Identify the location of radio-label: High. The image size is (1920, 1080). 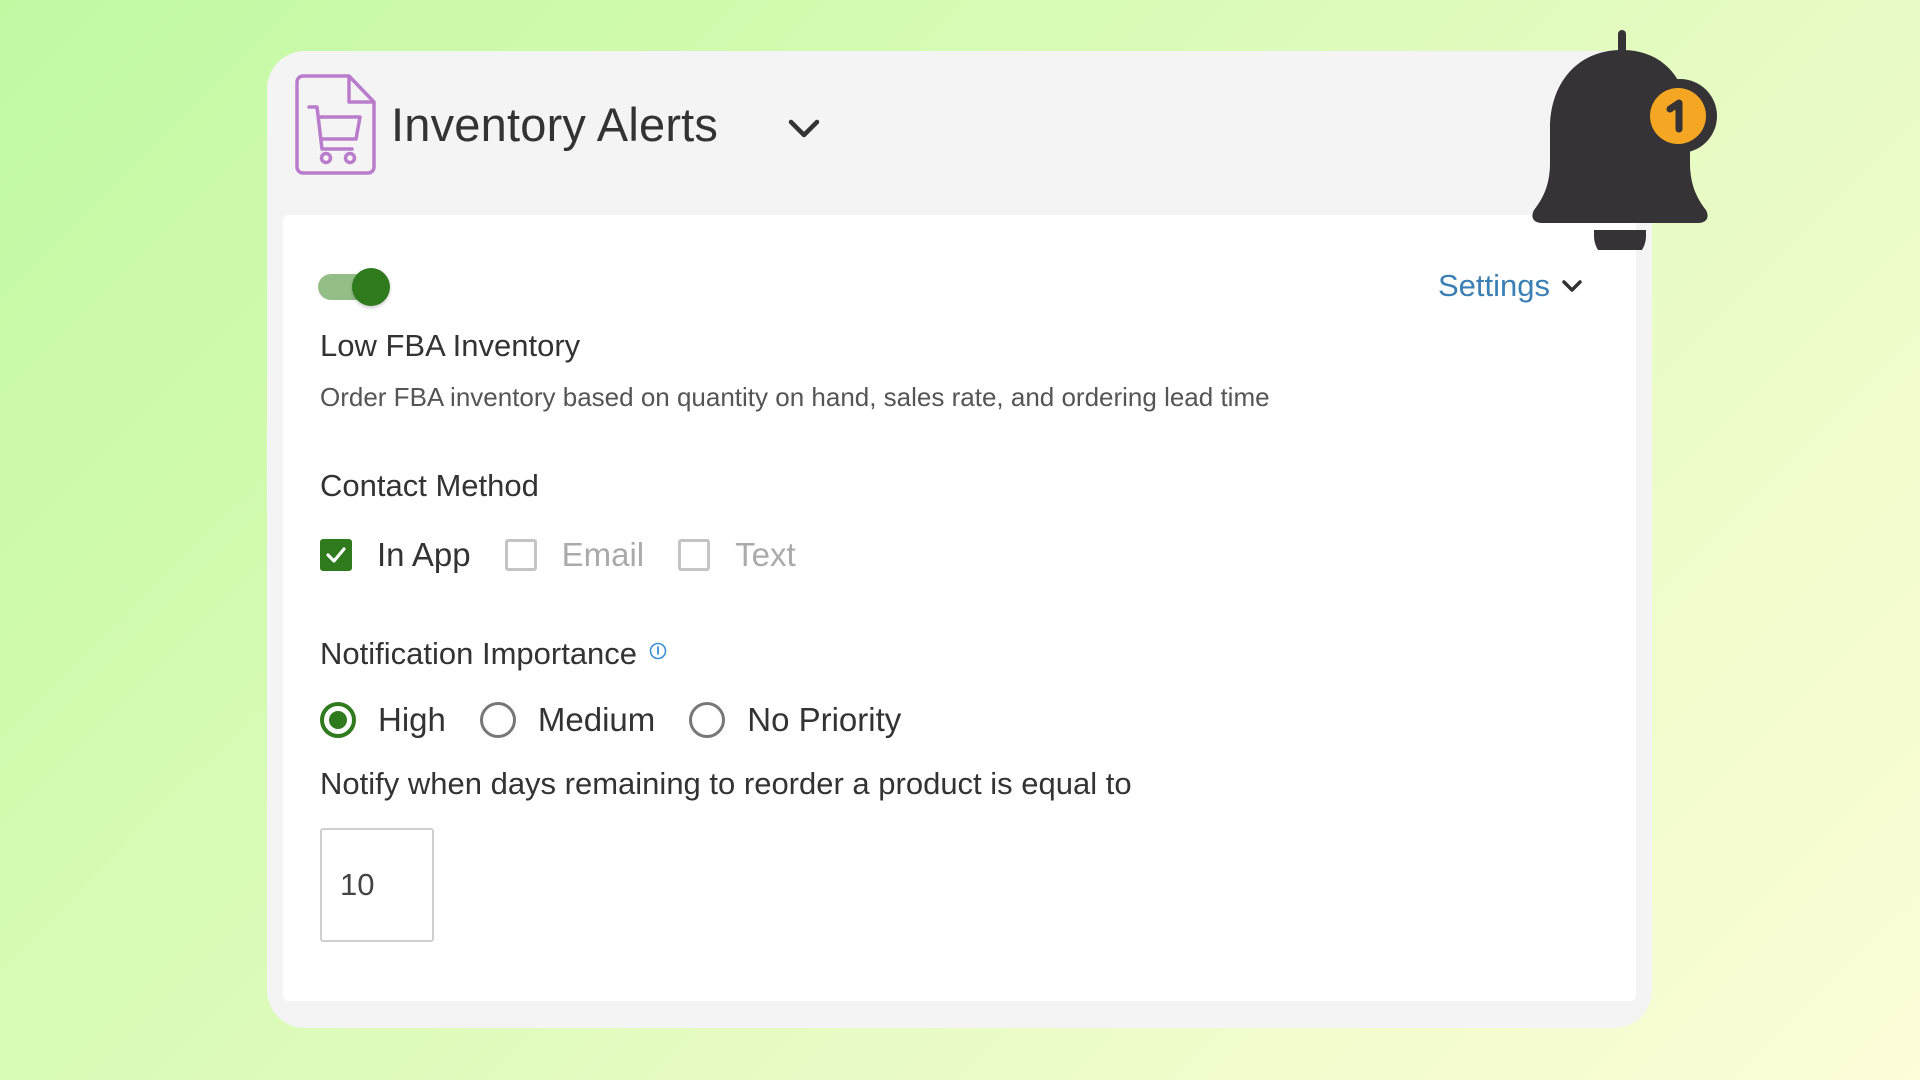
(412, 719).